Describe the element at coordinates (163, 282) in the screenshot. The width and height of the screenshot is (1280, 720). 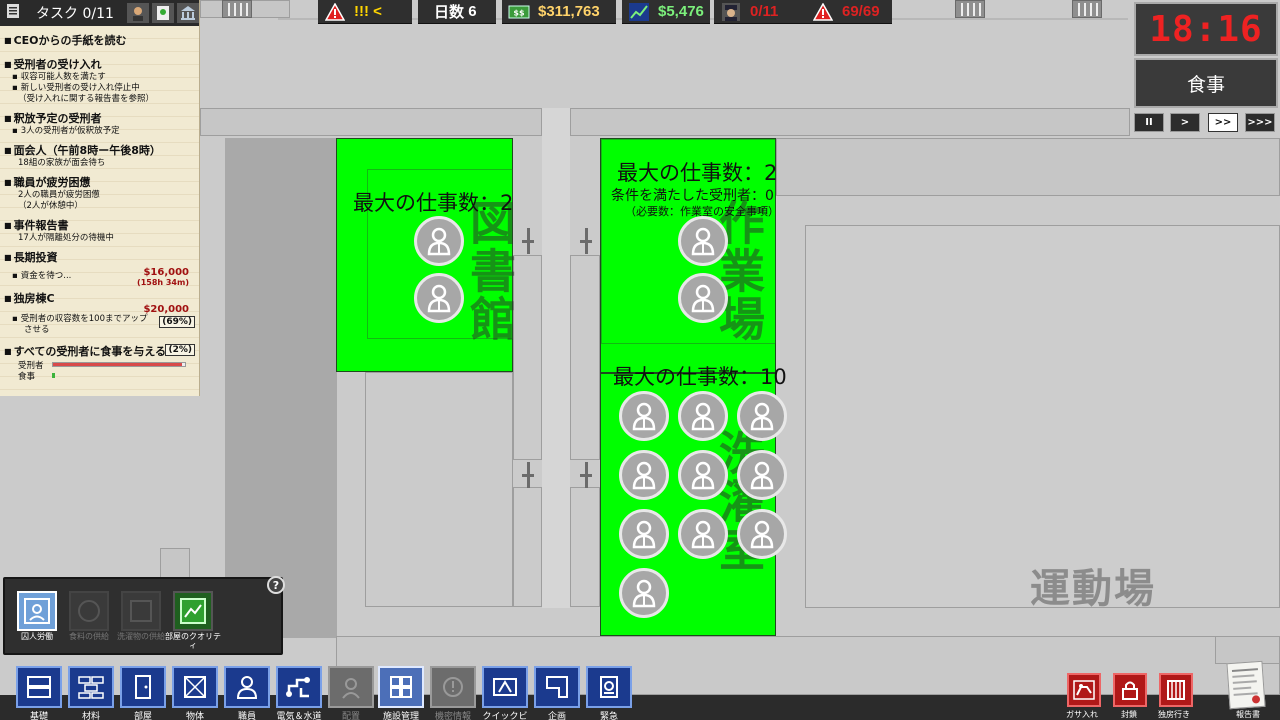
I see `investment-time: (158h 34m)` at that location.